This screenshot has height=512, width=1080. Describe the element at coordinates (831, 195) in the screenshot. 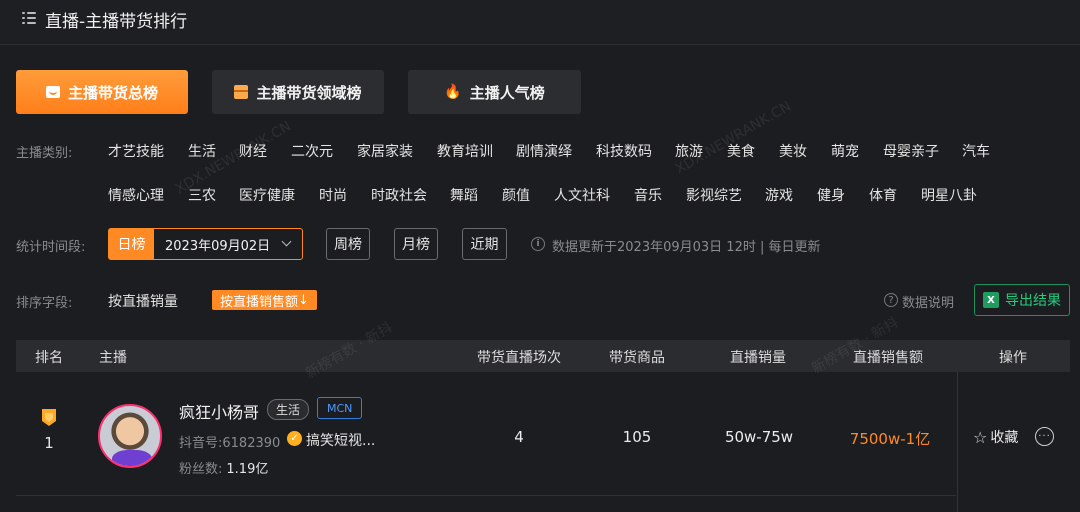

I see `category-option: 健身` at that location.